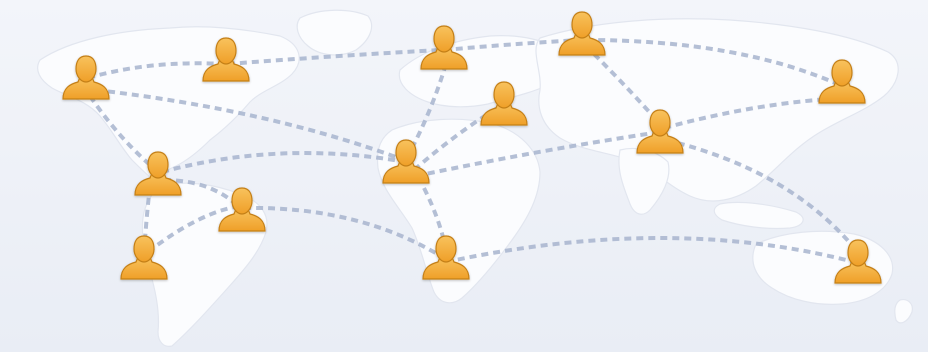  Describe the element at coordinates (334, 32) in the screenshot. I see `continent-greenland` at that location.